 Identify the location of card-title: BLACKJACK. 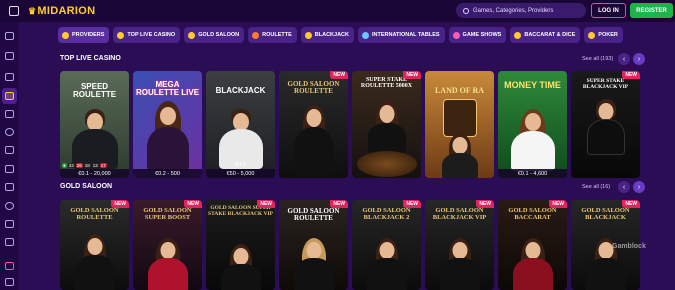
(240, 90).